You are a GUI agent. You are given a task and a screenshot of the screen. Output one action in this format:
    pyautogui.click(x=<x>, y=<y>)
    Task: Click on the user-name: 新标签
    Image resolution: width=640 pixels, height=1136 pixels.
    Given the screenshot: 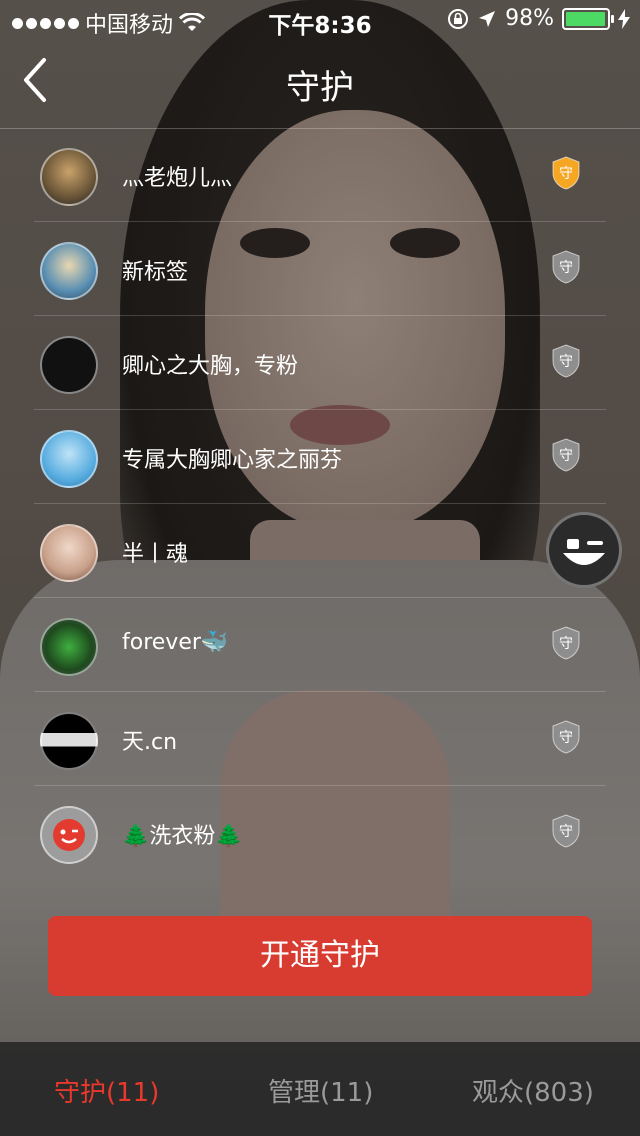 What is the action you would take?
    pyautogui.click(x=155, y=272)
    